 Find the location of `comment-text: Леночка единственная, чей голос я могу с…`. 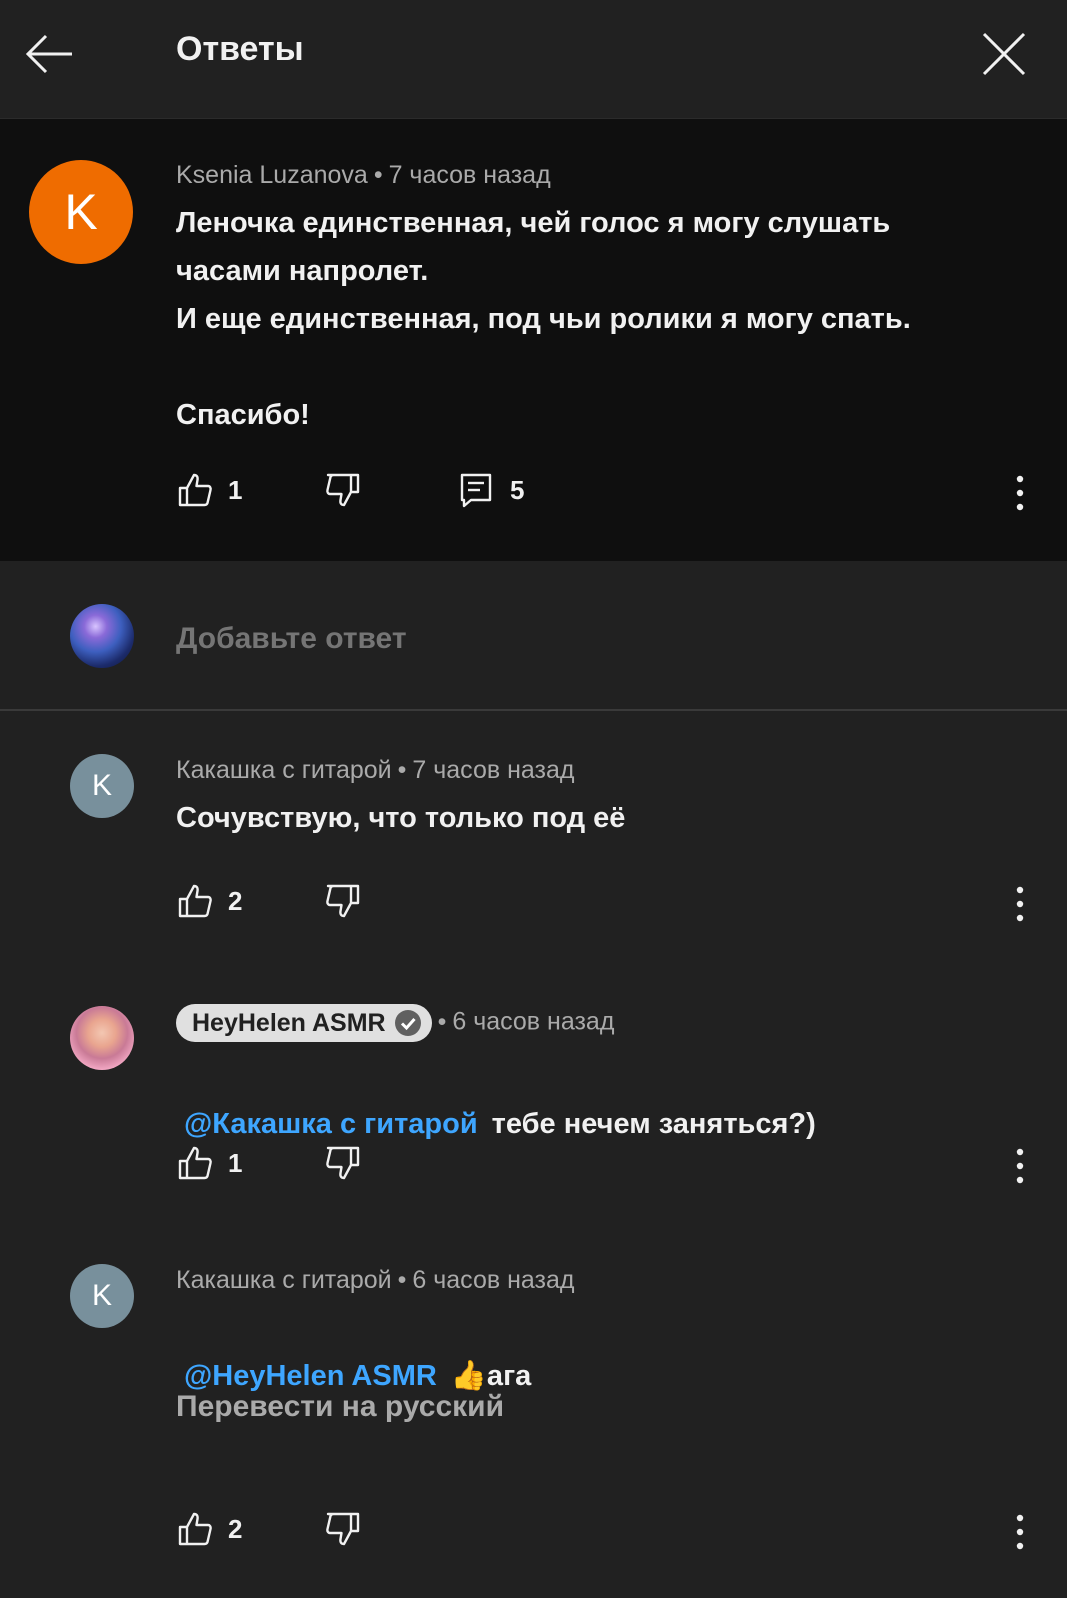

comment-text: Леночка единственная, чей голос я могу с… is located at coordinates (543, 319).